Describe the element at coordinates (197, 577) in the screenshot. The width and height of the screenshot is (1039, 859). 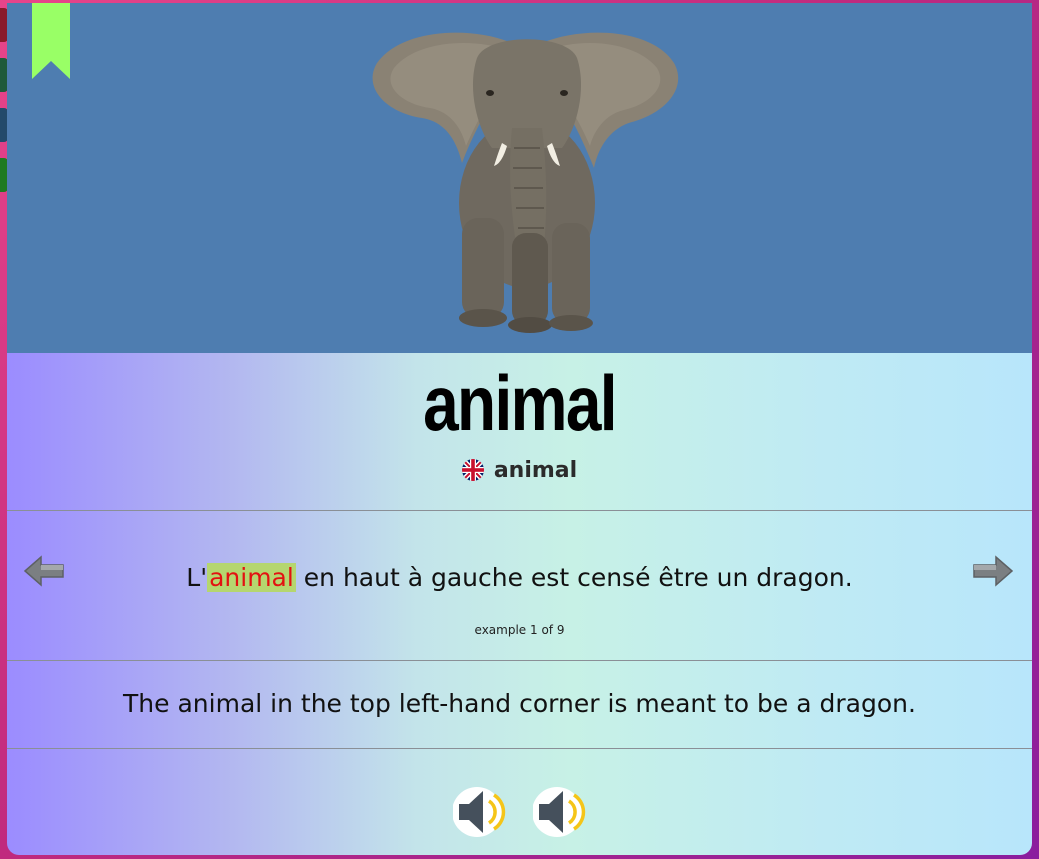
I see `example-before: L'` at that location.